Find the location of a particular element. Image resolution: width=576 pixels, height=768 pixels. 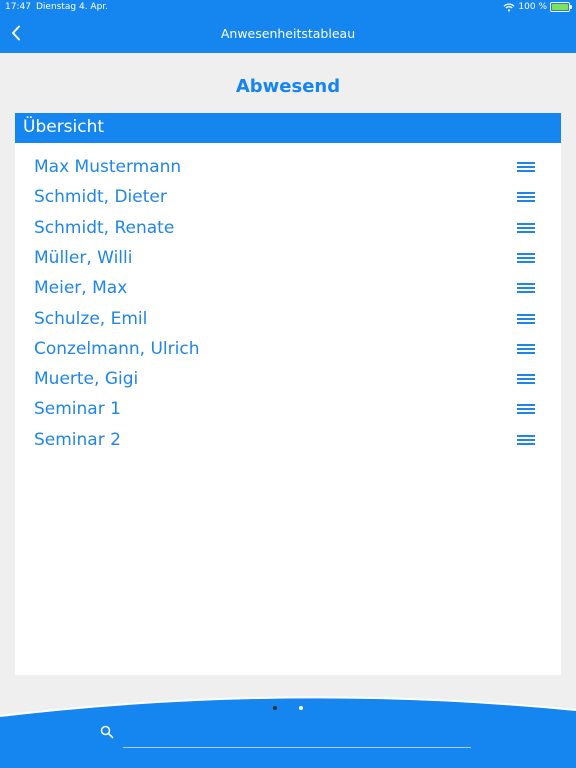

search-icon is located at coordinates (107, 732).